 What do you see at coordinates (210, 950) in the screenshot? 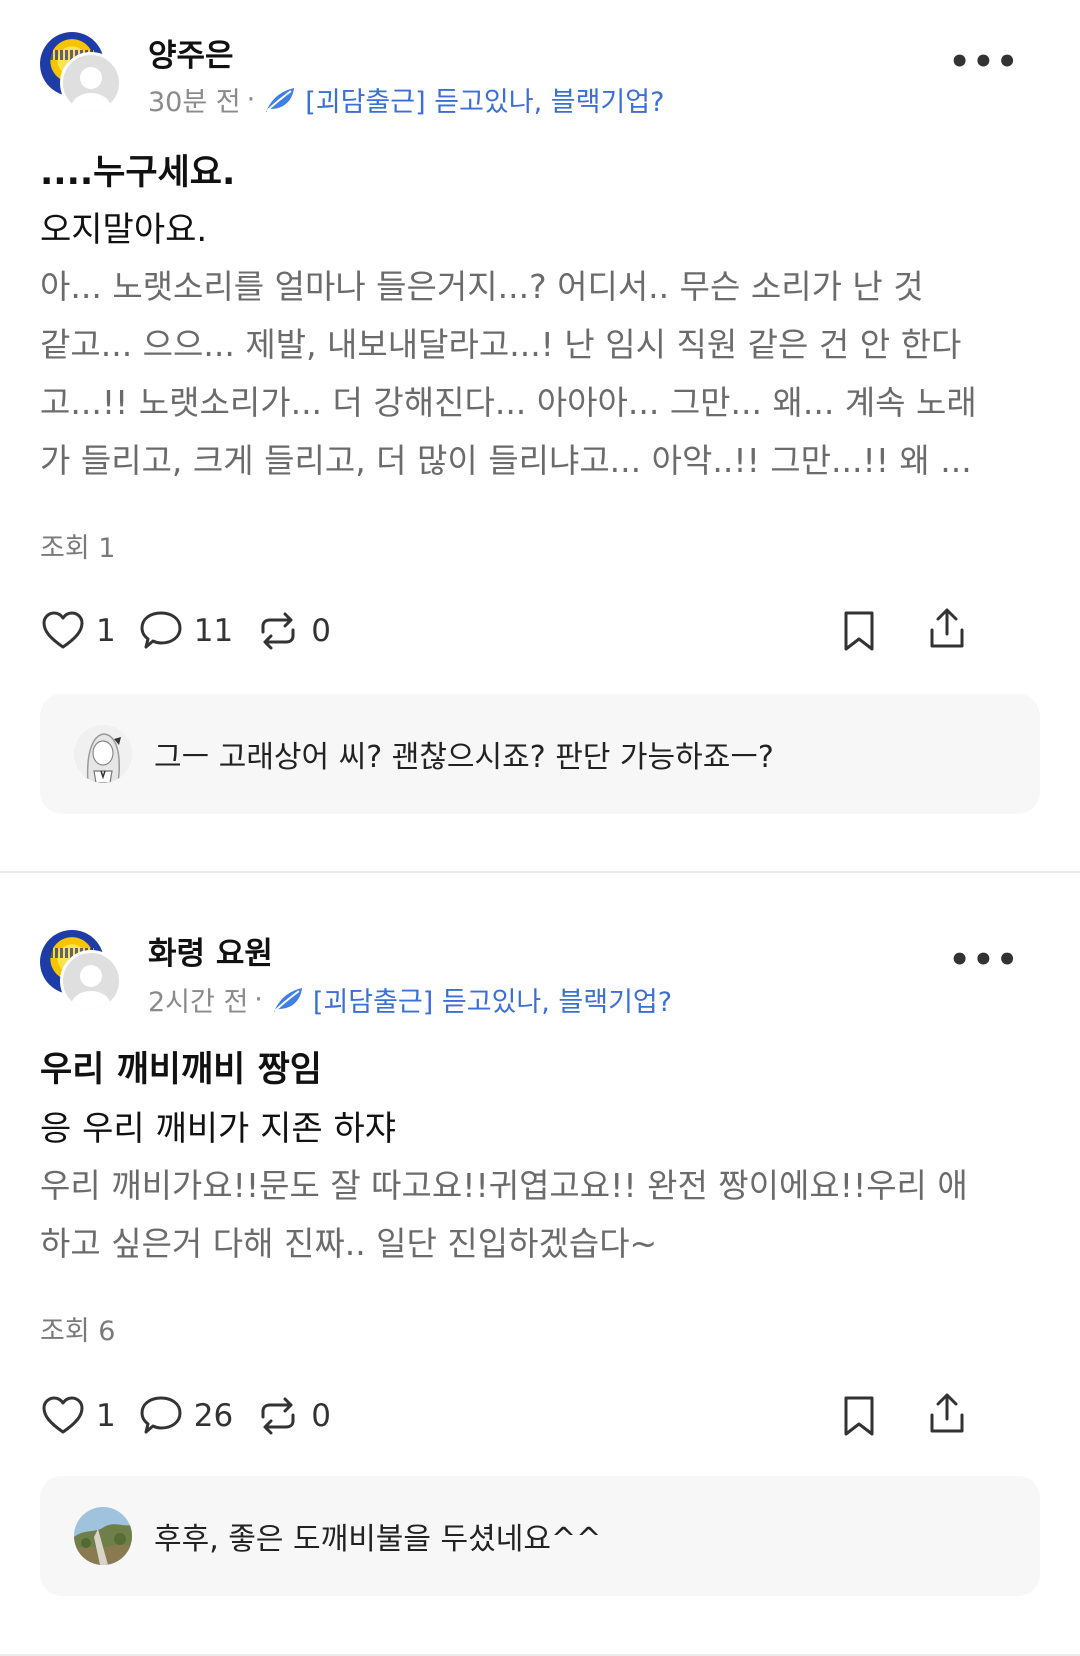
I see `username: 화령 요원` at bounding box center [210, 950].